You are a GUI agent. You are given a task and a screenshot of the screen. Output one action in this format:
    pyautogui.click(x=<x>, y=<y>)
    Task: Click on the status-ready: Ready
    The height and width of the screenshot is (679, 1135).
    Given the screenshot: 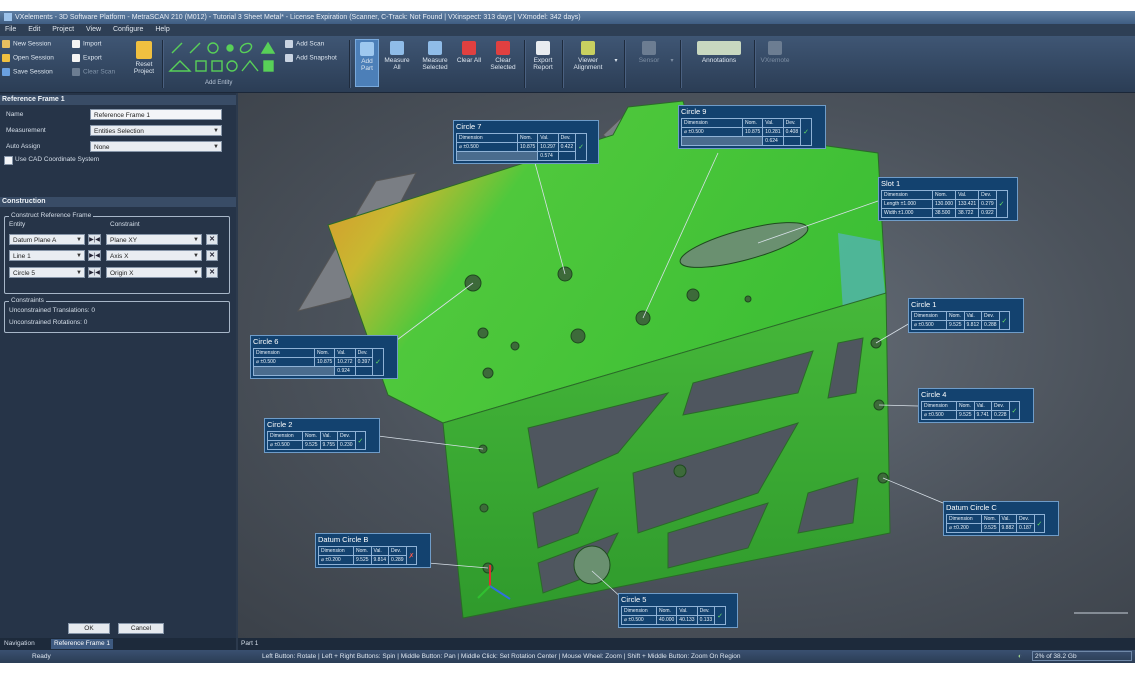 What is the action you would take?
    pyautogui.click(x=41, y=656)
    